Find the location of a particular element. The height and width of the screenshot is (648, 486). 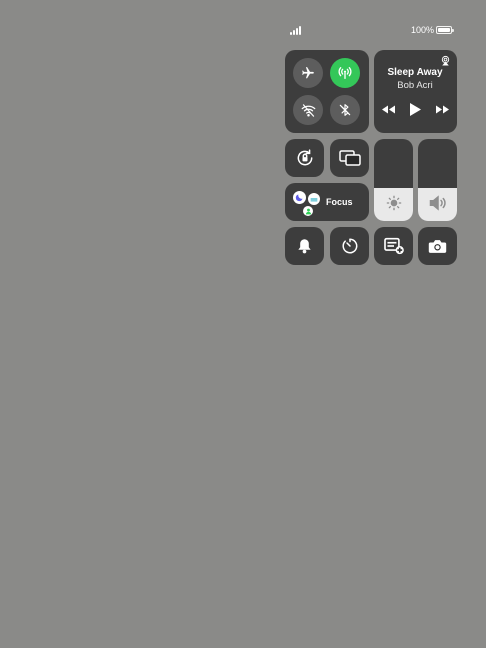

rewind-icon is located at coordinates (388, 109).